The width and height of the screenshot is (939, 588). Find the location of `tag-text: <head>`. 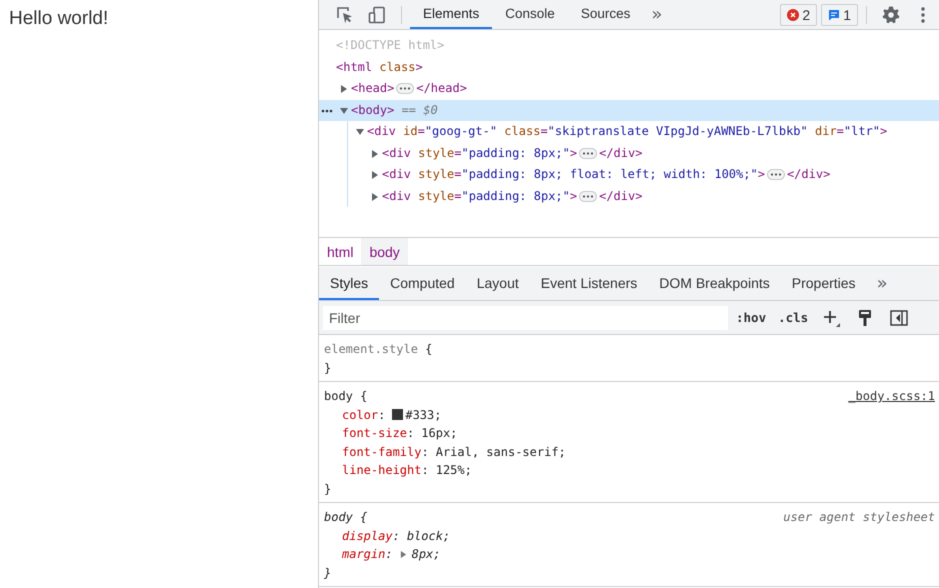

tag-text: <head> is located at coordinates (372, 88).